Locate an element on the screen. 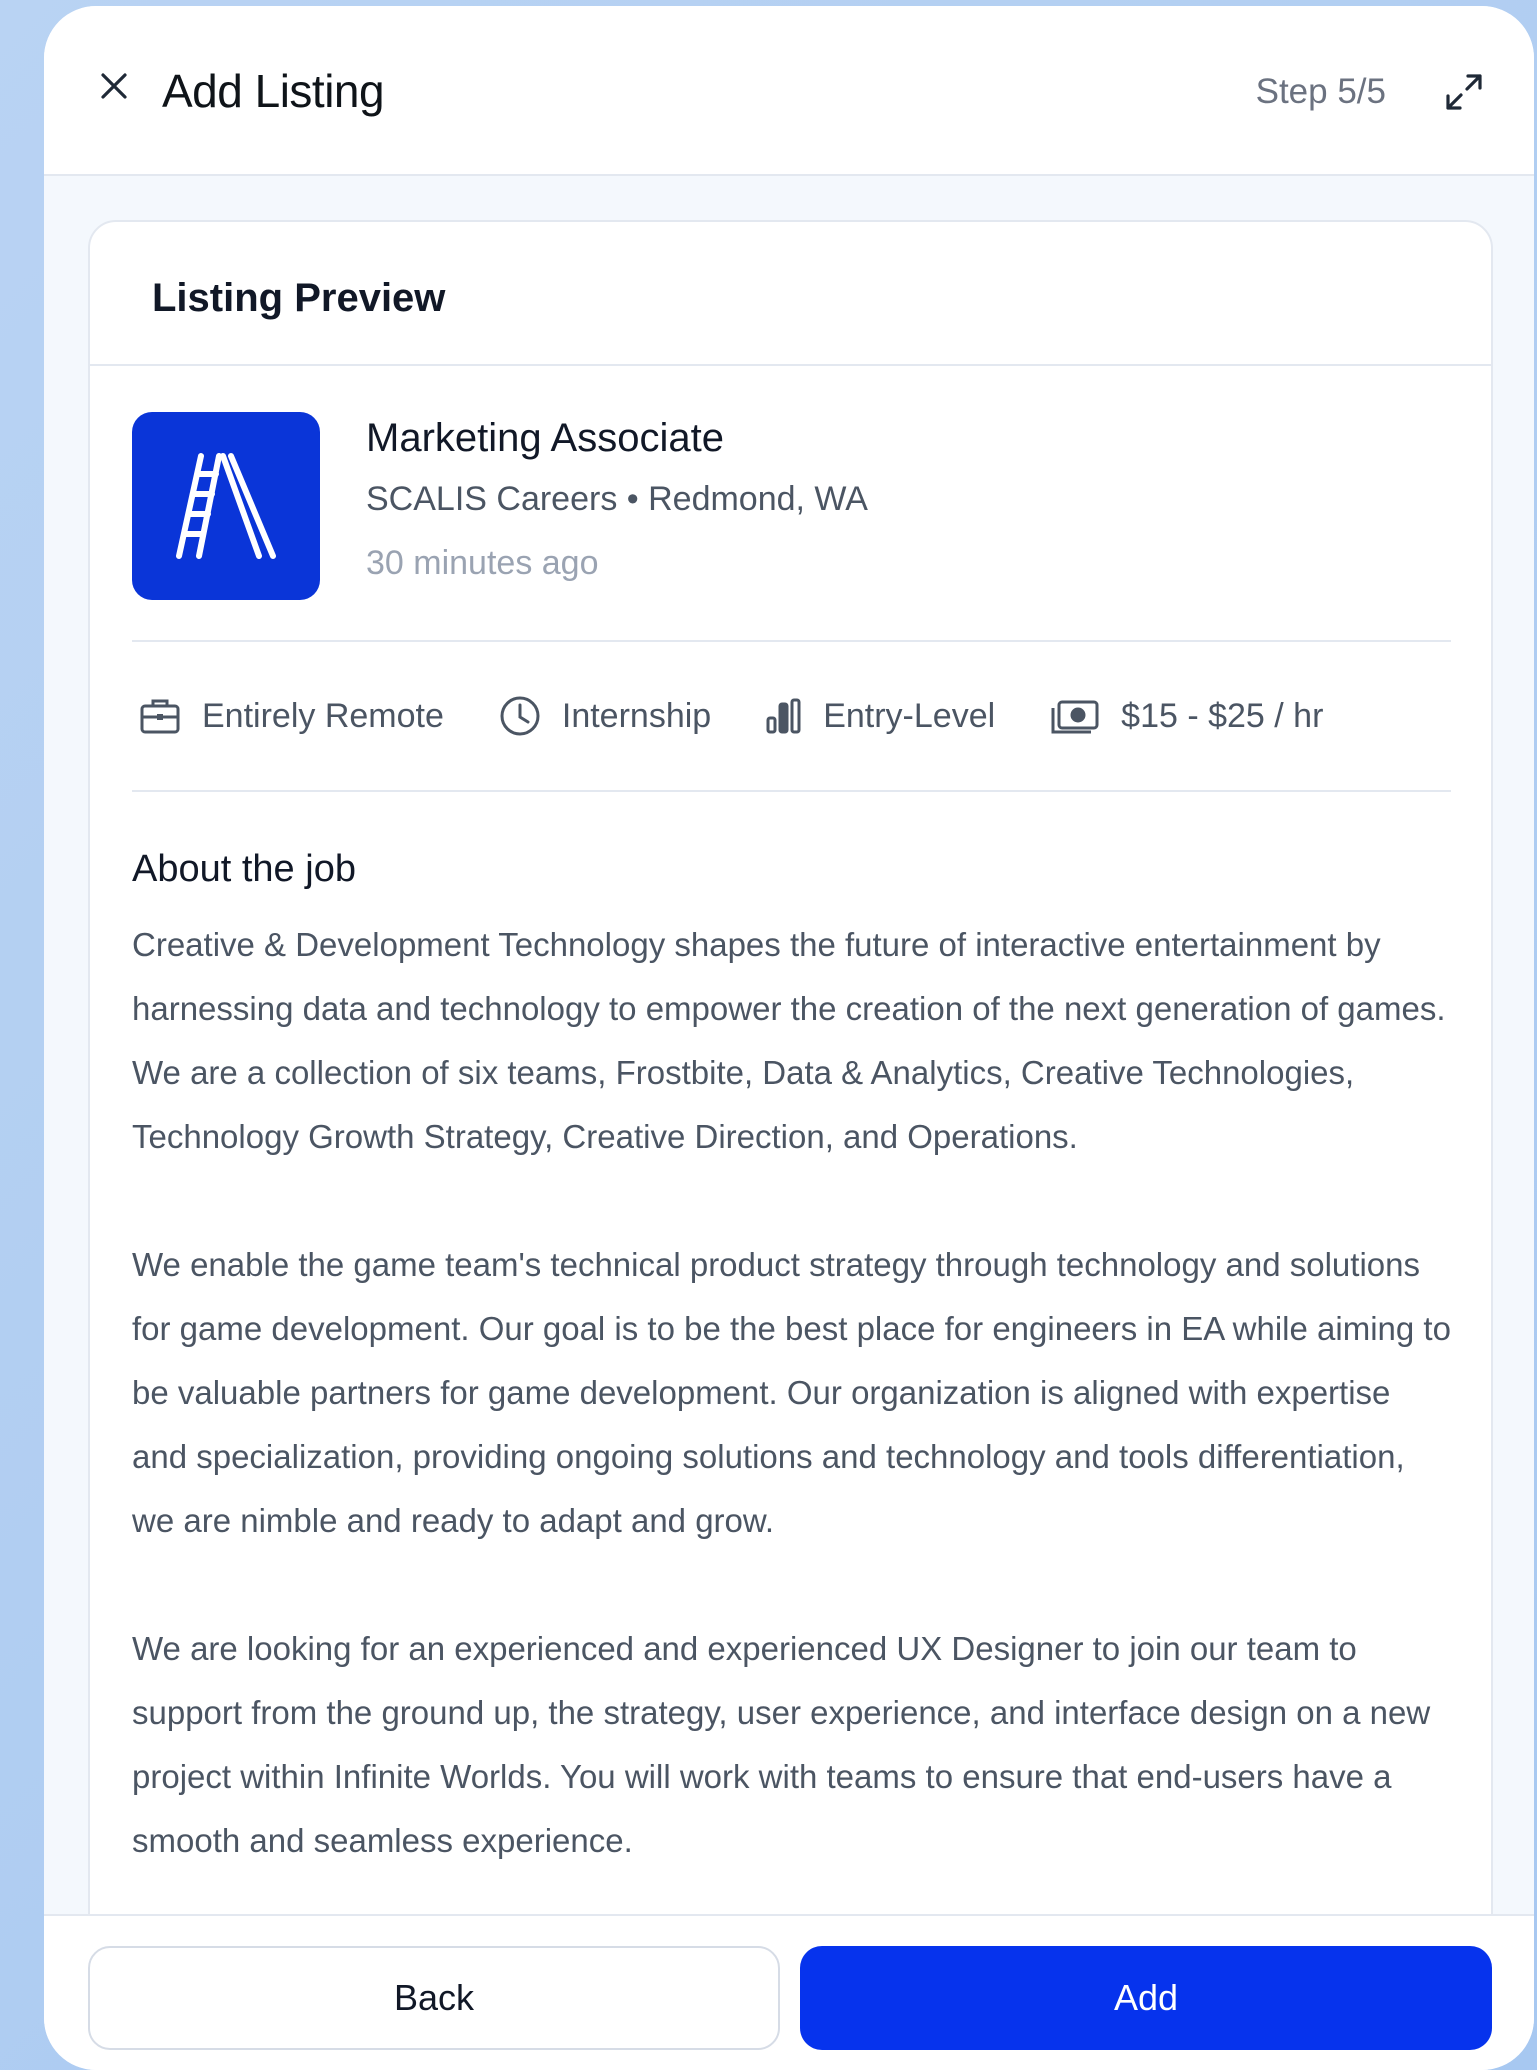 The width and height of the screenshot is (1537, 2070). company-location: SCALIS Careers • Redmond, WA is located at coordinates (617, 499).